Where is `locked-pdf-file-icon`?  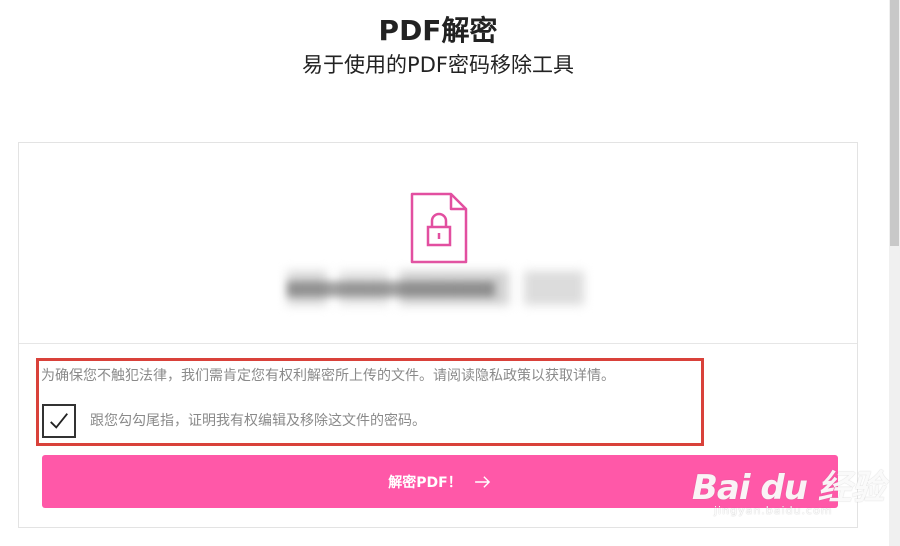
locked-pdf-file-icon is located at coordinates (439, 228).